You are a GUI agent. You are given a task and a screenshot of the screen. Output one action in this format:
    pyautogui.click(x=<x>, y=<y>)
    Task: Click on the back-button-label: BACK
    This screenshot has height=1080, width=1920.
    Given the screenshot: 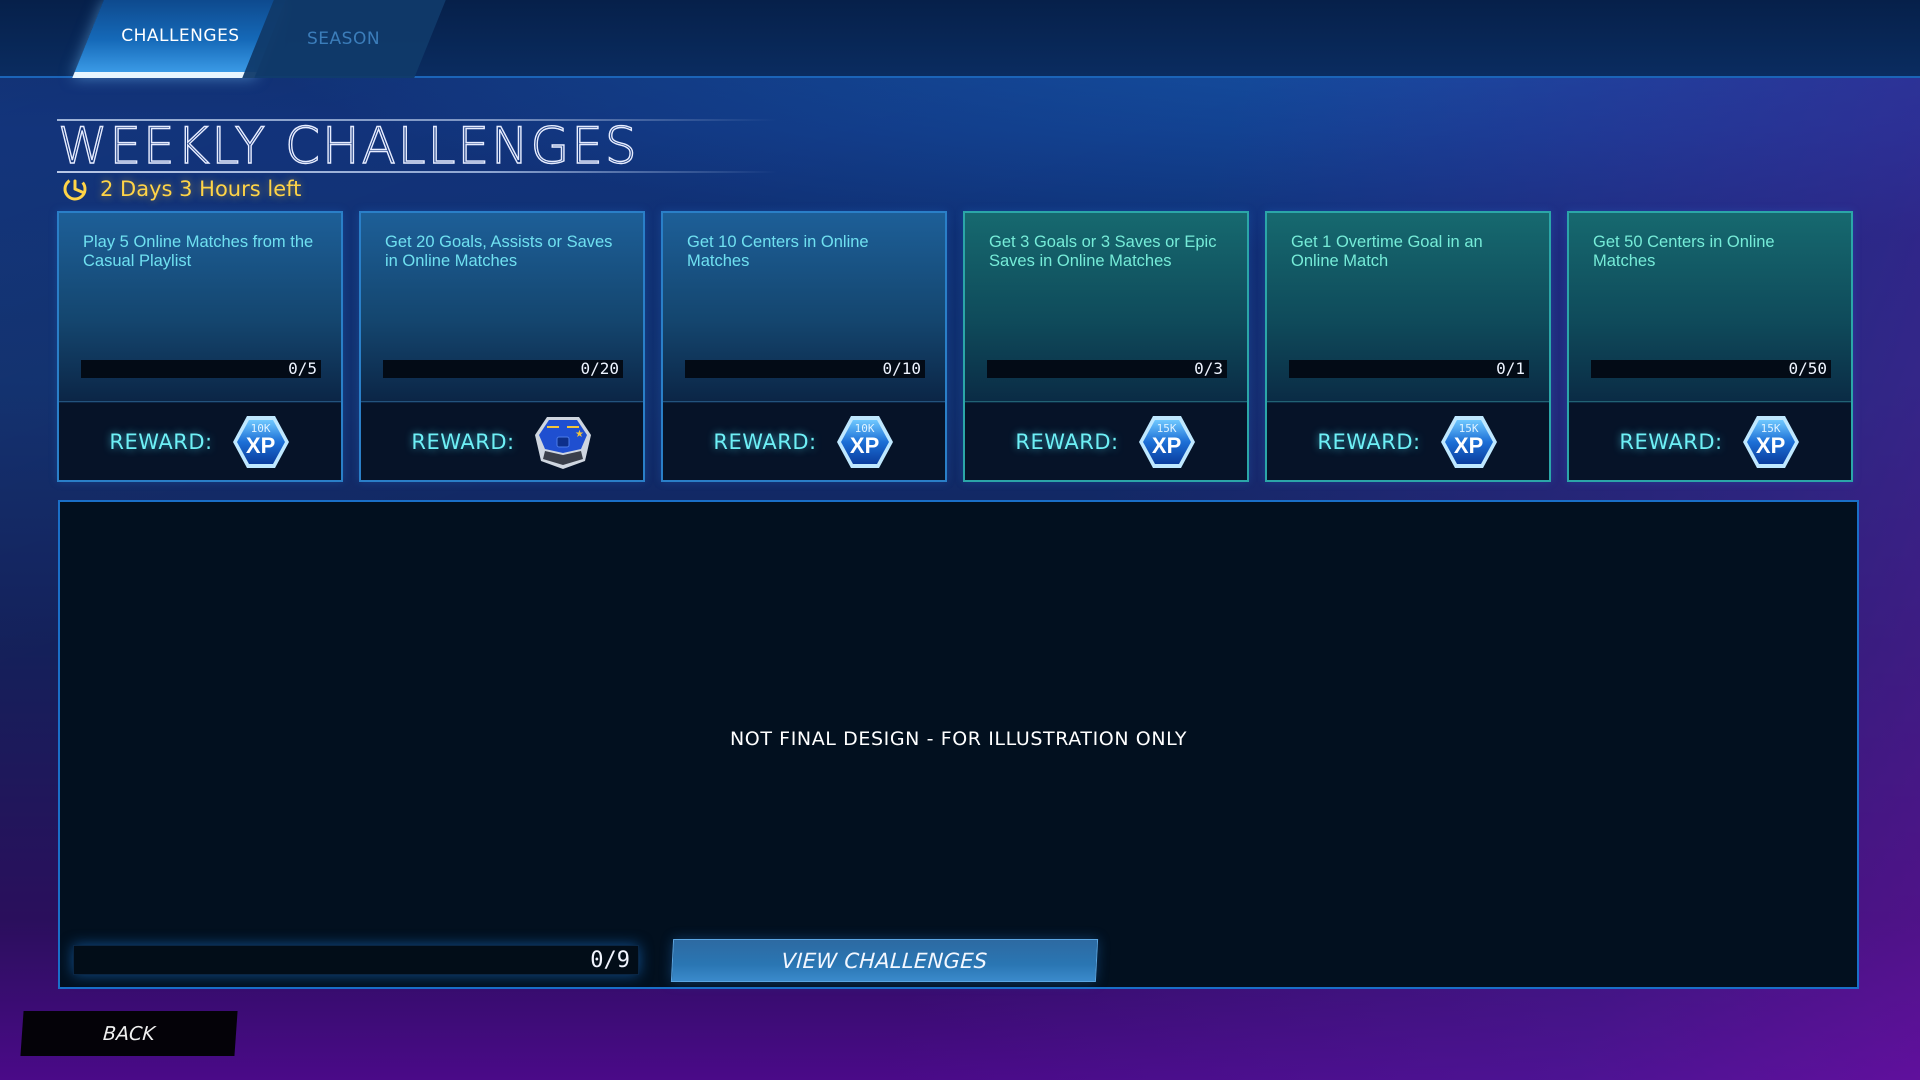 What is the action you would take?
    pyautogui.click(x=129, y=1033)
    